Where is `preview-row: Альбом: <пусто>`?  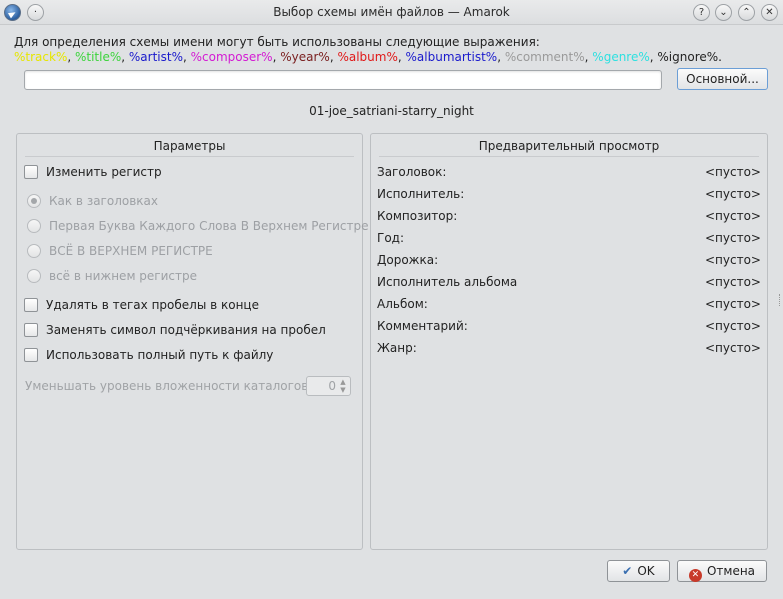 preview-row: Альбом: <пусто> is located at coordinates (569, 306).